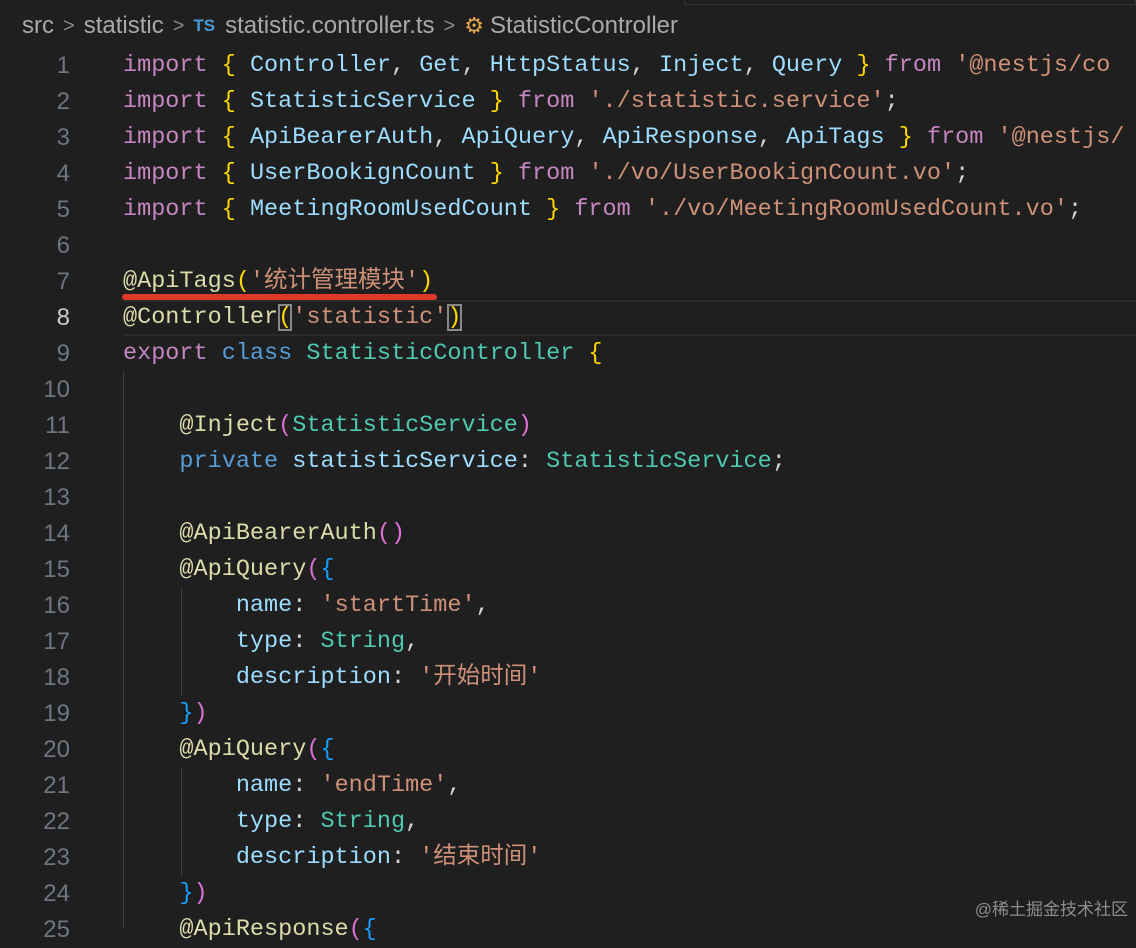  What do you see at coordinates (56, 785) in the screenshot?
I see `line-number: 21` at bounding box center [56, 785].